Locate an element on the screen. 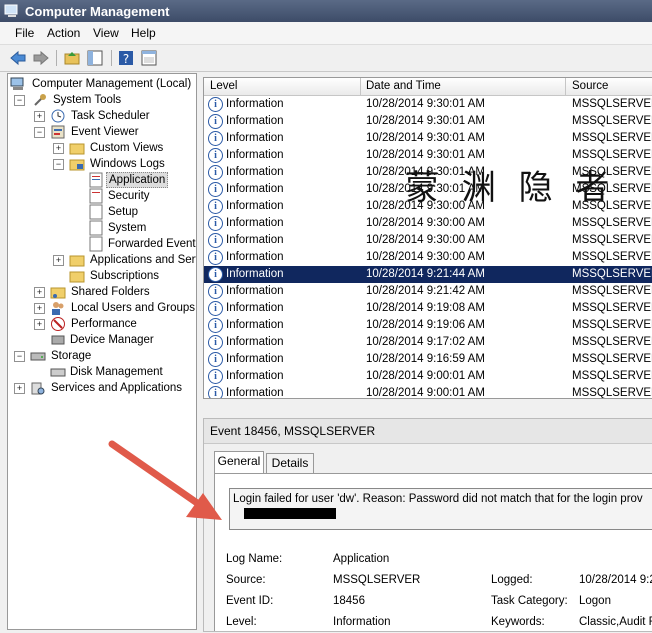 The height and width of the screenshot is (633, 652). watermark-text: 蒙 渊 隐 者 is located at coordinates (510, 188).